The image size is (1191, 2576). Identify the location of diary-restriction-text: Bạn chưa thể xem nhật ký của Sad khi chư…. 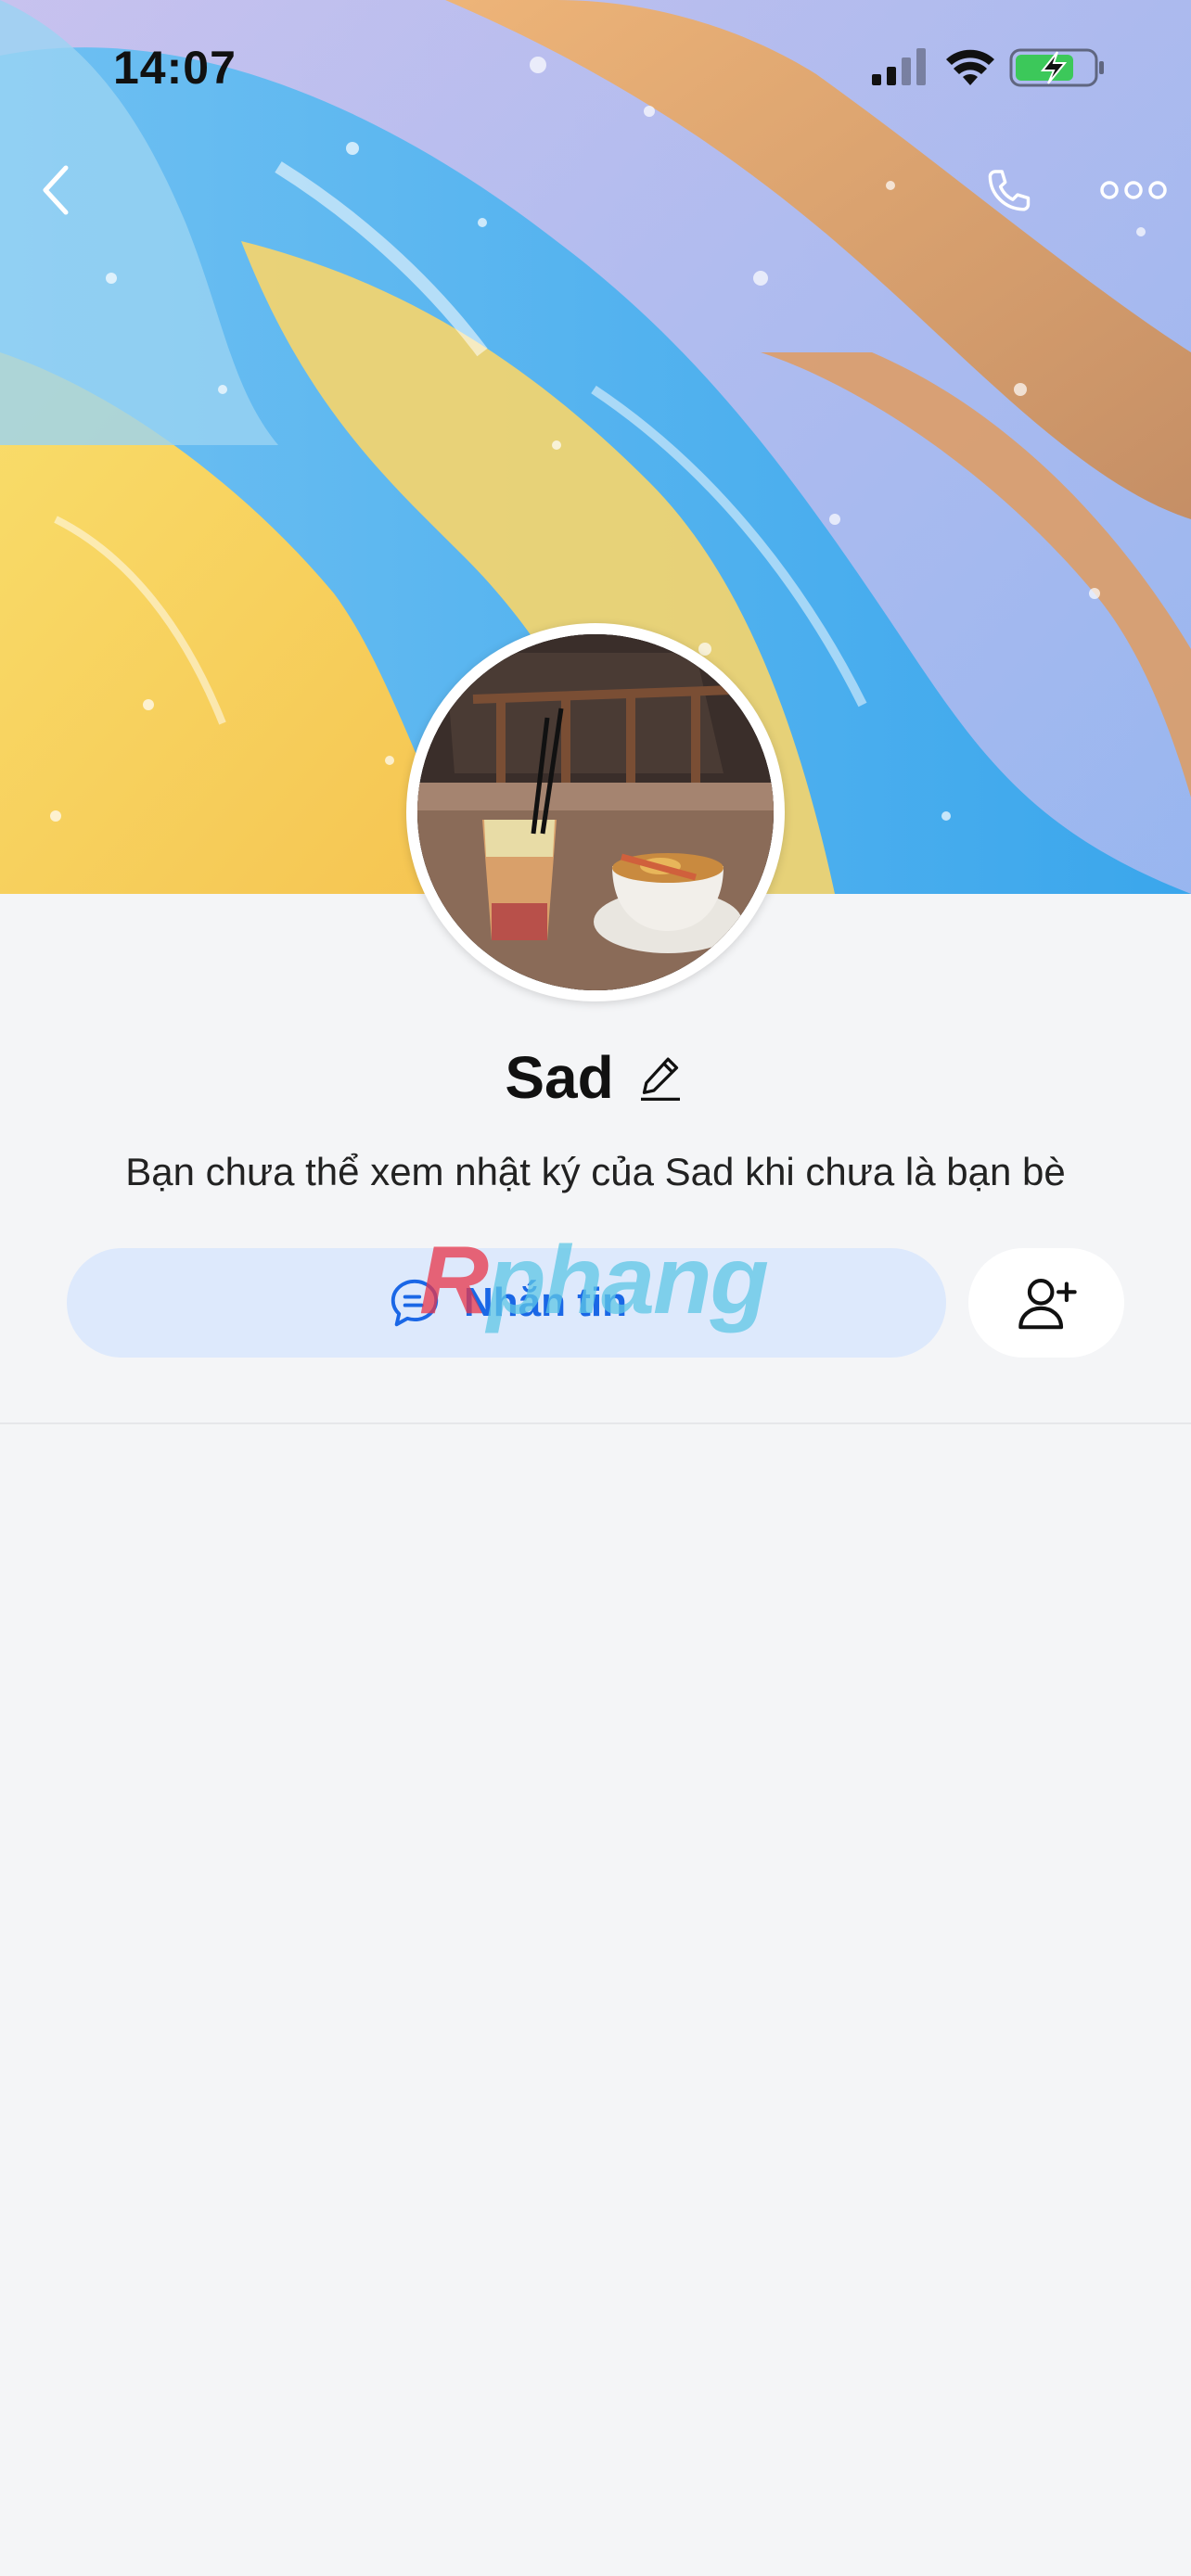
(595, 1171).